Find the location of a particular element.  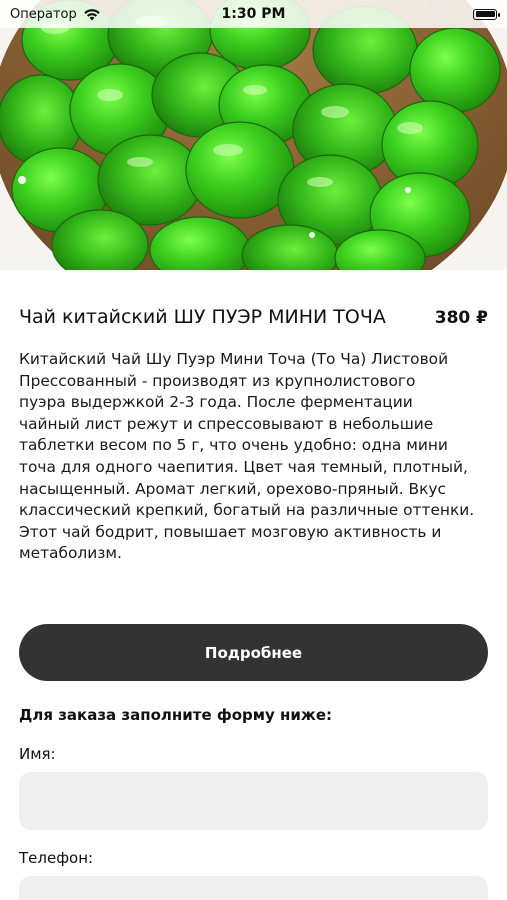

status-time: 1:30 PM is located at coordinates (253, 14).